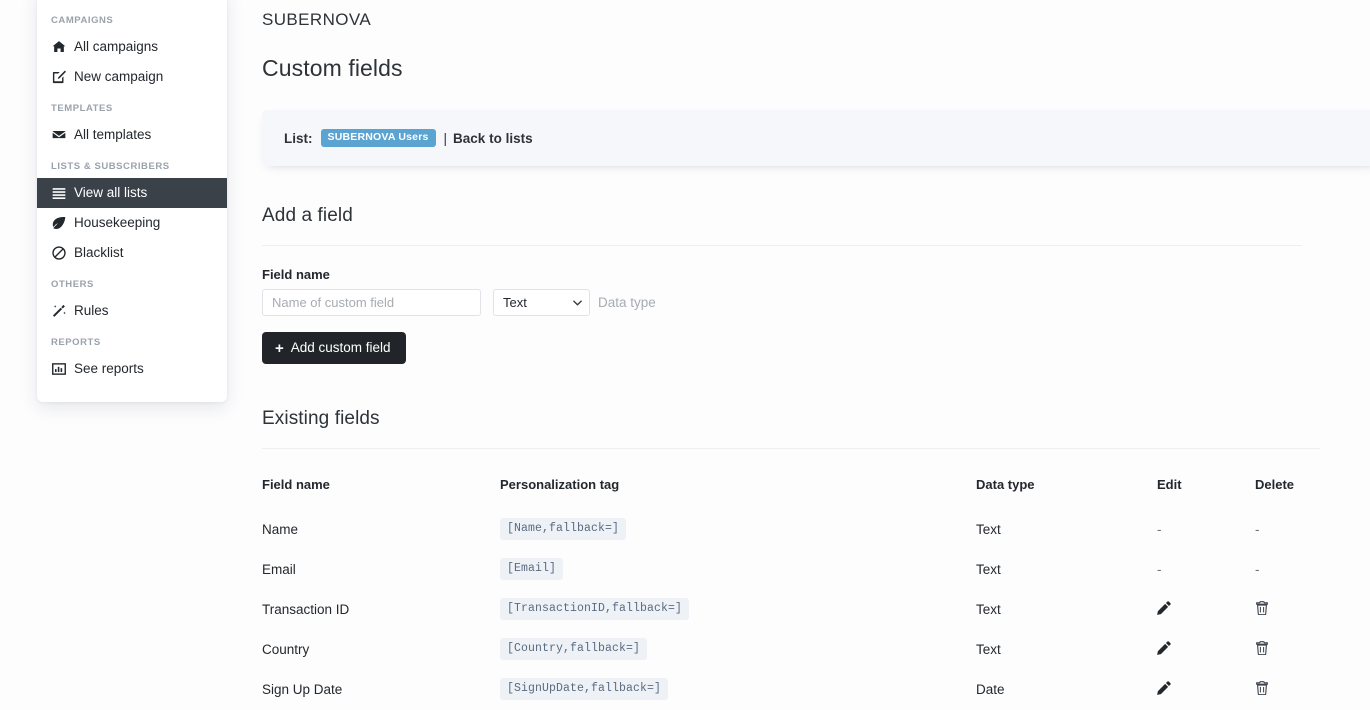 The width and height of the screenshot is (1370, 710). I want to click on cell-personalization-tag: [Name,fallback=], so click(738, 529).